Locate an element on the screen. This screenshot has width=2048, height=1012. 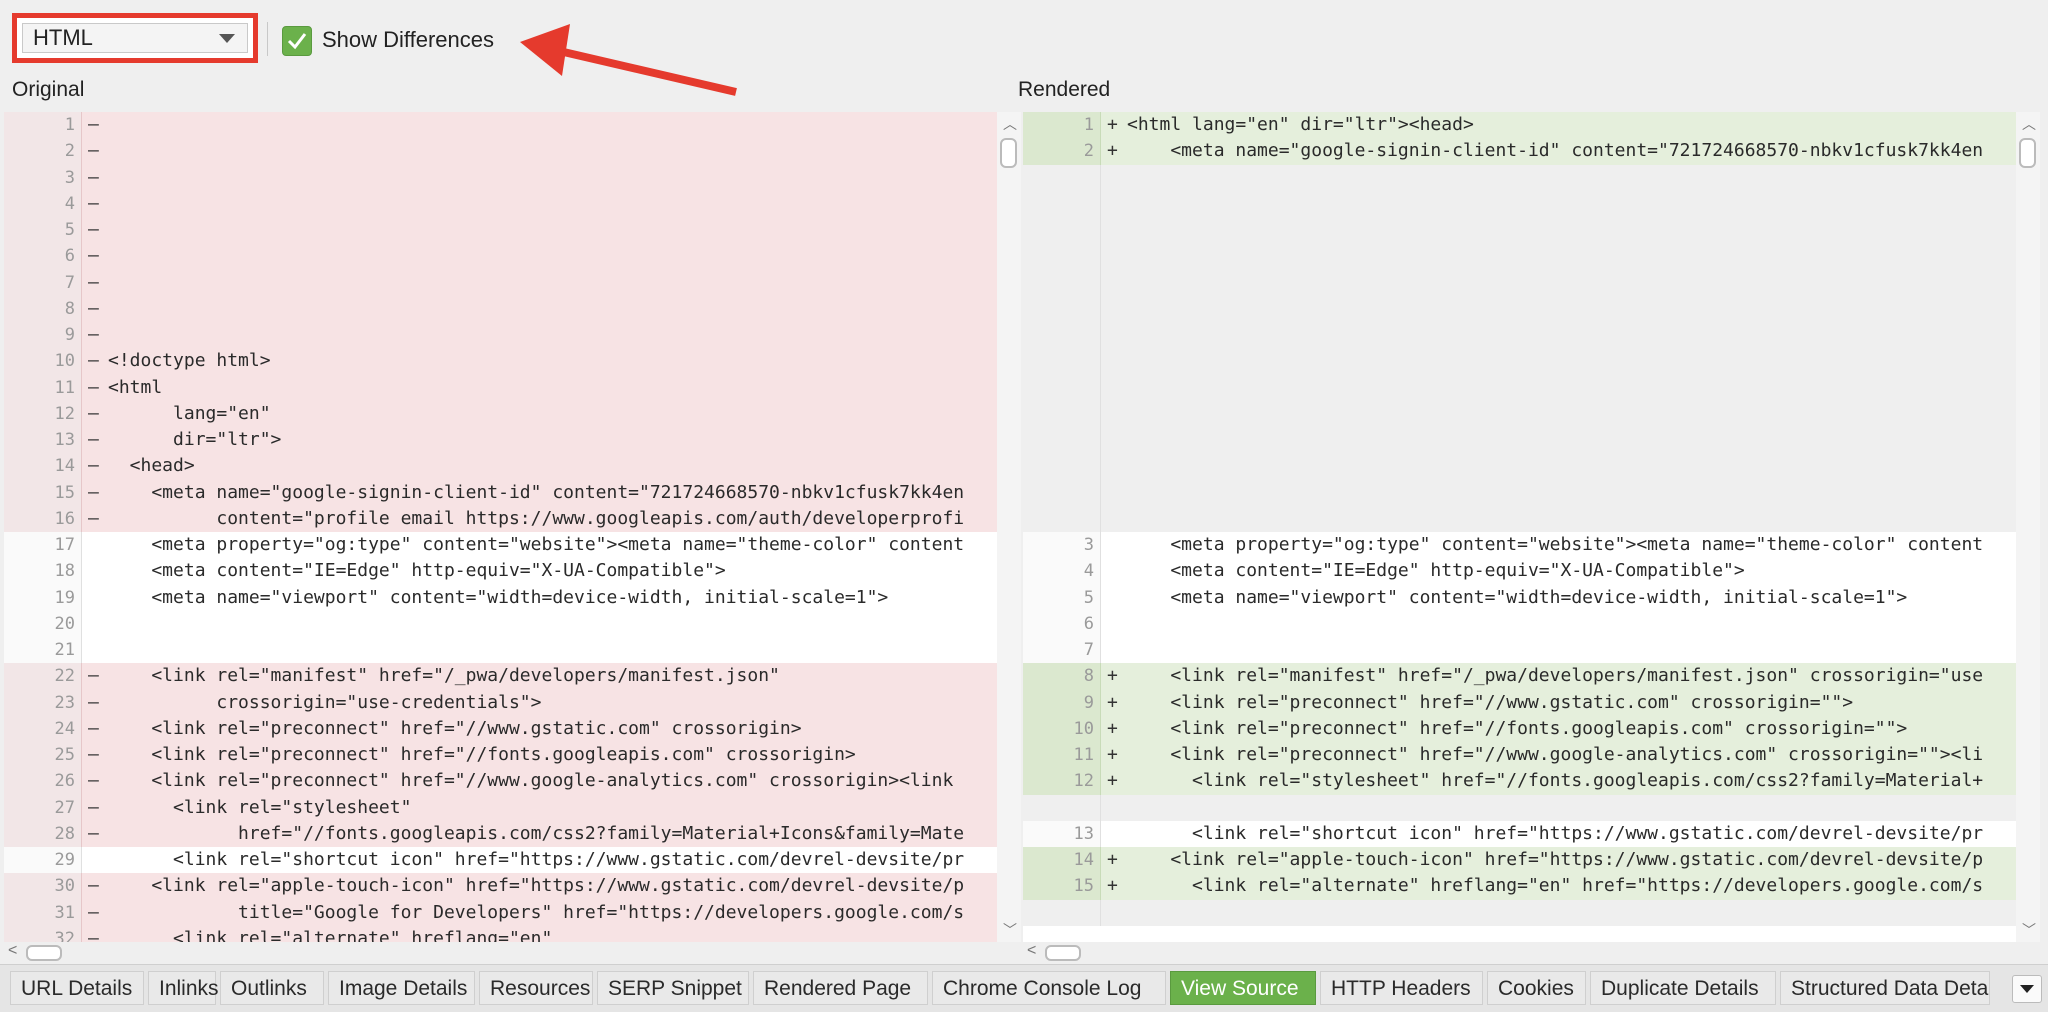
line-number: 32 is located at coordinates (43, 933).